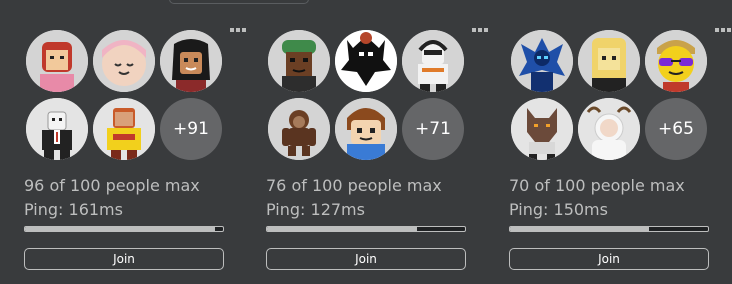 The width and height of the screenshot is (732, 284). I want to click on extra-players-badge: +65, so click(676, 129).